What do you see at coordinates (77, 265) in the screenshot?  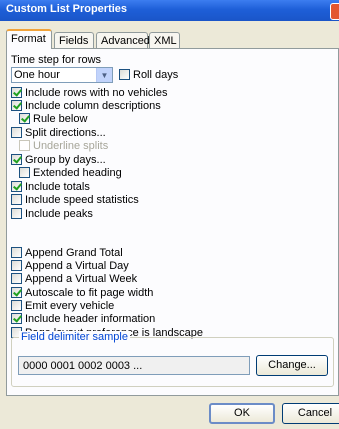 I see `append-virtual-day-label: Append a Virtual Day` at bounding box center [77, 265].